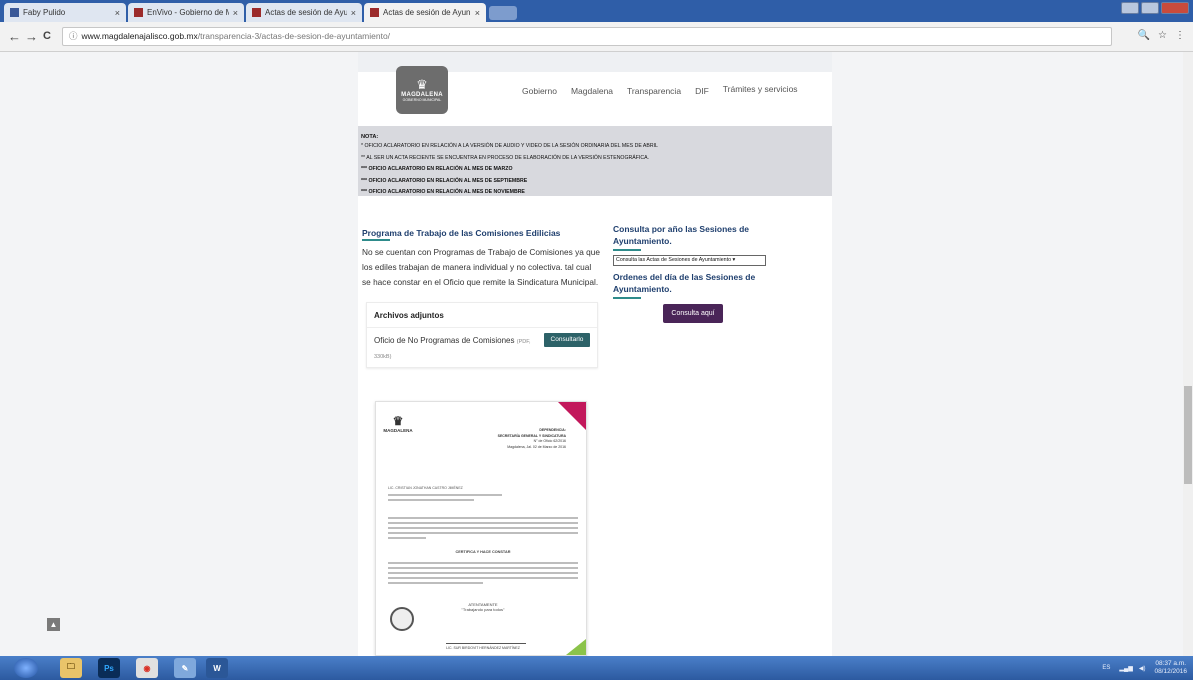 The image size is (1193, 680). What do you see at coordinates (147, 668) in the screenshot?
I see `chrome-icon: ◉` at bounding box center [147, 668].